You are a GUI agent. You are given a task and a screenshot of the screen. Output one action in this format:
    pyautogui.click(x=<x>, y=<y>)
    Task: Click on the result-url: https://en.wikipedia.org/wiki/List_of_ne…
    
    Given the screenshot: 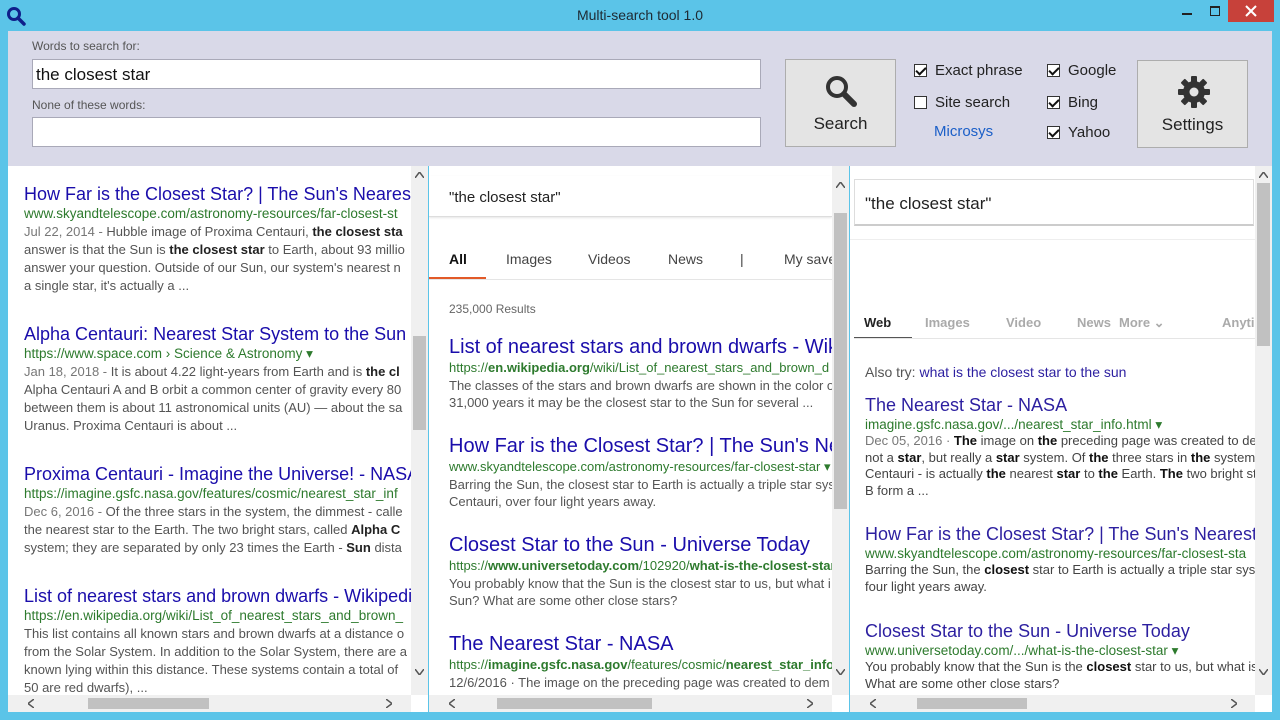 What is the action you would take?
    pyautogui.click(x=213, y=615)
    